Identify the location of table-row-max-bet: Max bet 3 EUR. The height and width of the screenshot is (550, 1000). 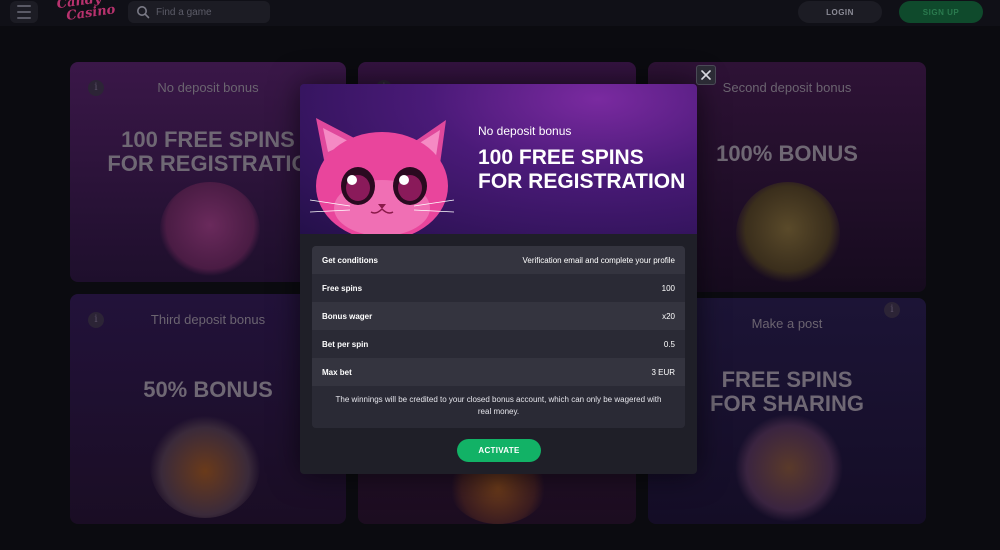
(498, 372).